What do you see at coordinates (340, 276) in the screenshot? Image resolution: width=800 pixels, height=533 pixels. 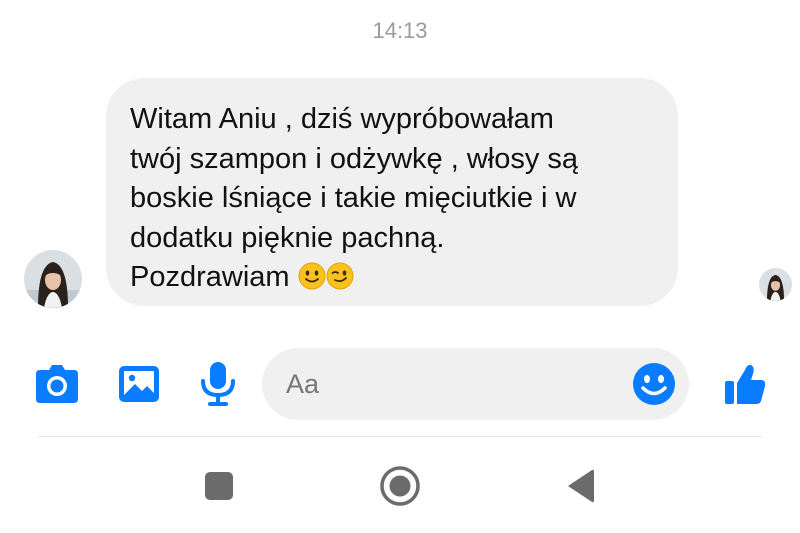 I see `winking-face-icon` at bounding box center [340, 276].